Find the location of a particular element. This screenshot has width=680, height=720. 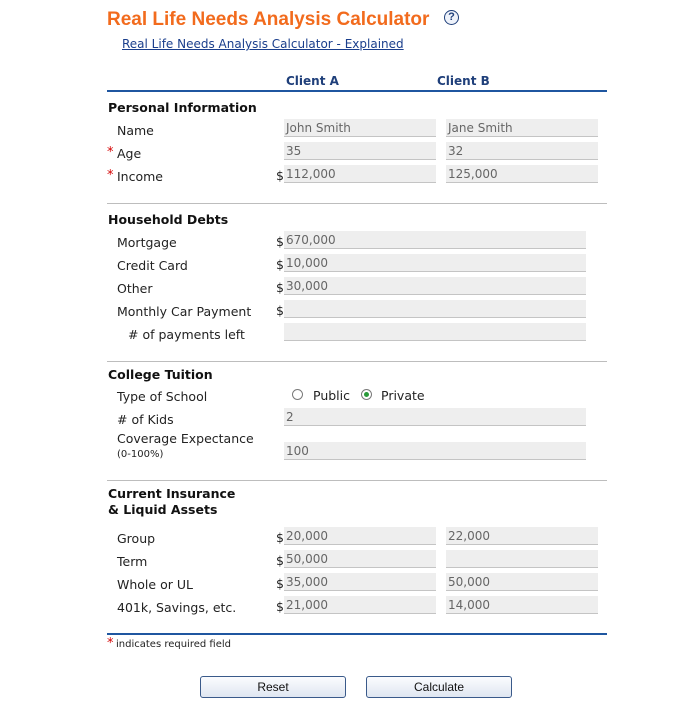

savings-label: 401k, Savings, etc. is located at coordinates (177, 607).